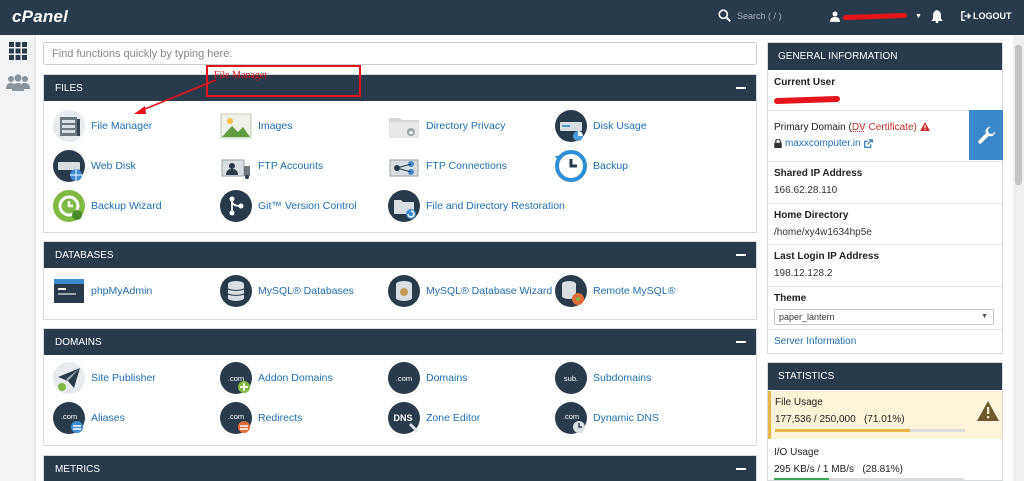 This screenshot has height=481, width=1024. I want to click on external-link-icon, so click(868, 143).